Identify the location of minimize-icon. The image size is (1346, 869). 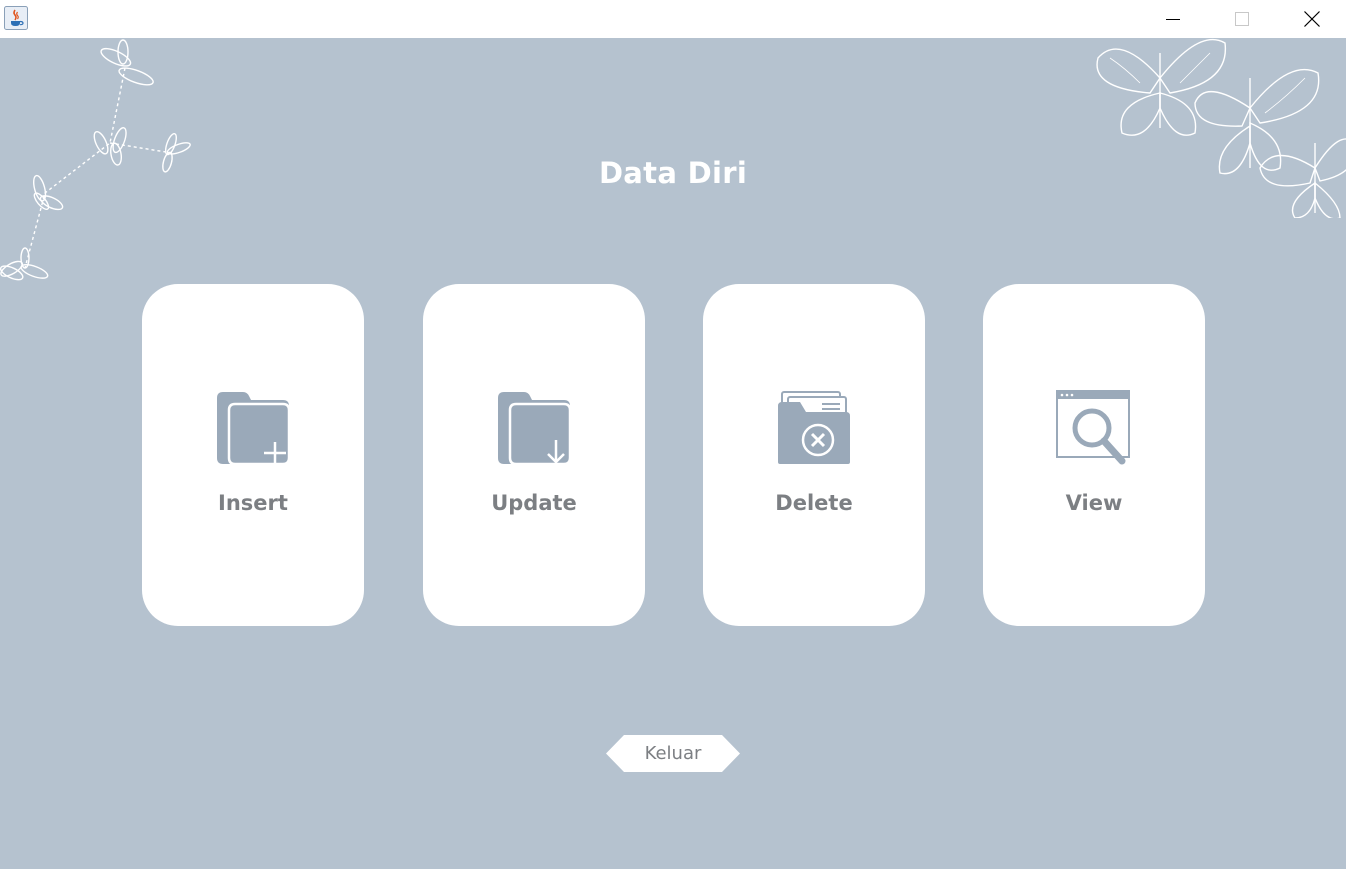
(1173, 19).